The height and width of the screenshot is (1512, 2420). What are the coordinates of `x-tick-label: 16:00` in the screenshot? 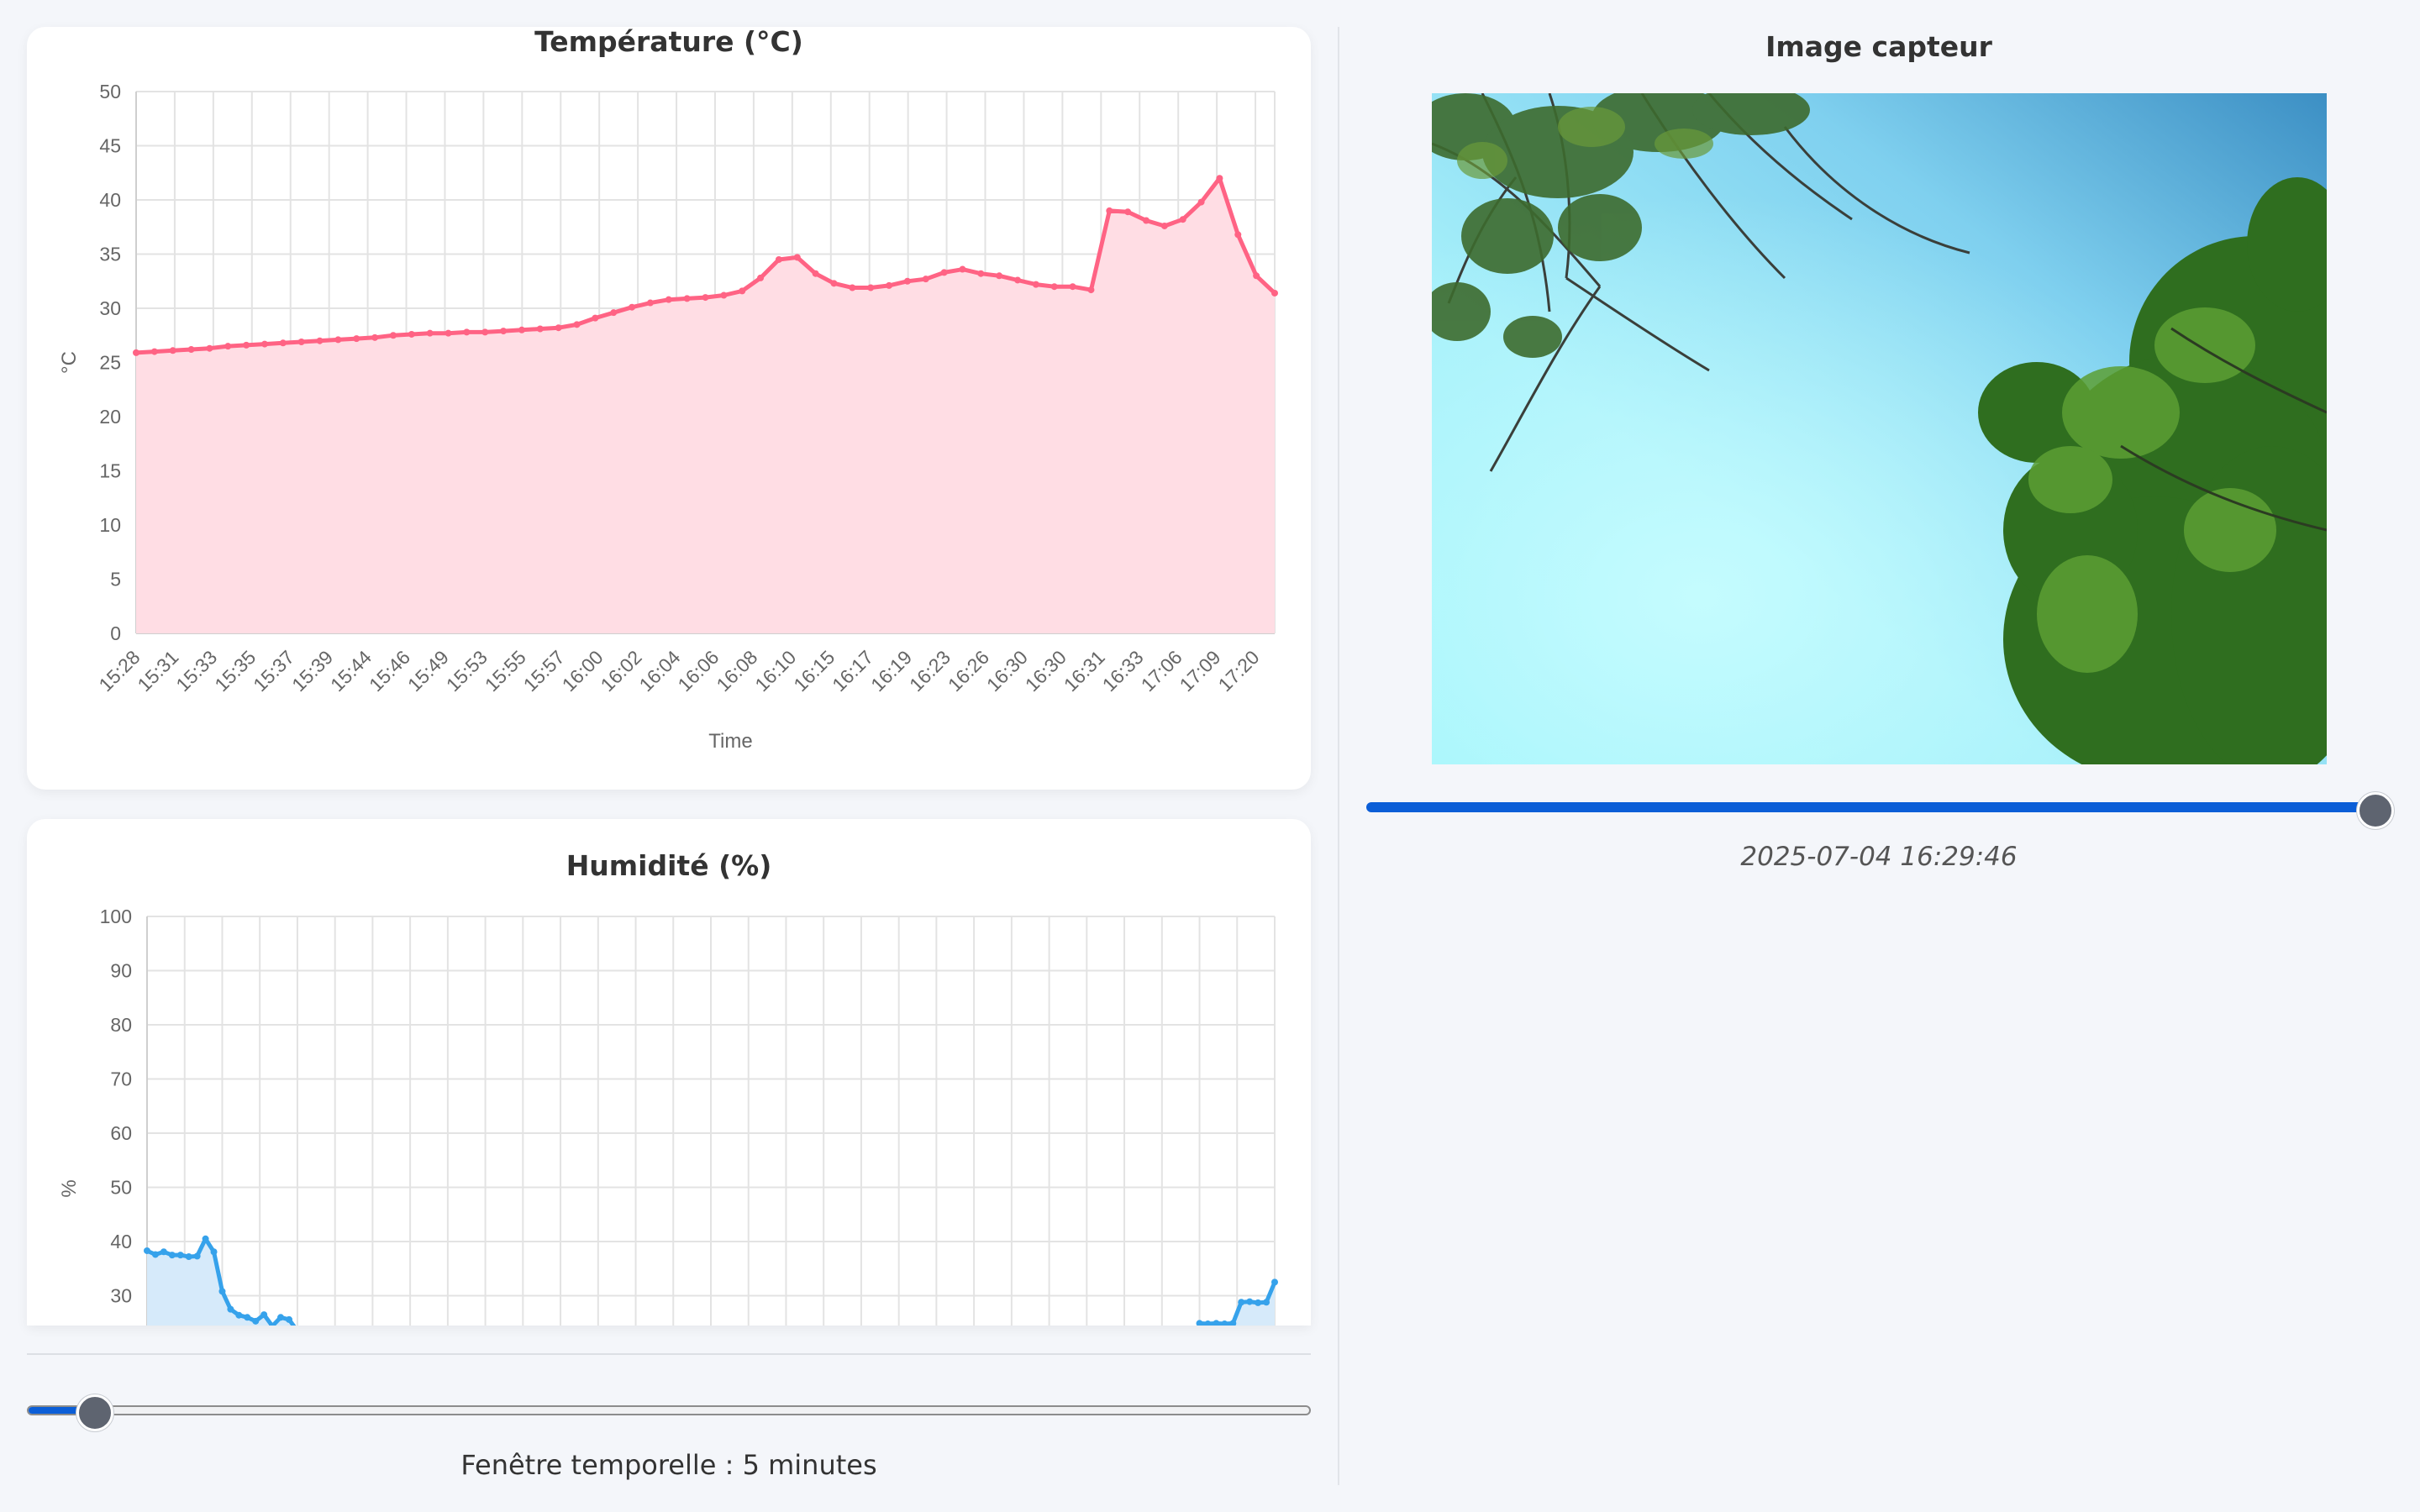 It's located at (583, 671).